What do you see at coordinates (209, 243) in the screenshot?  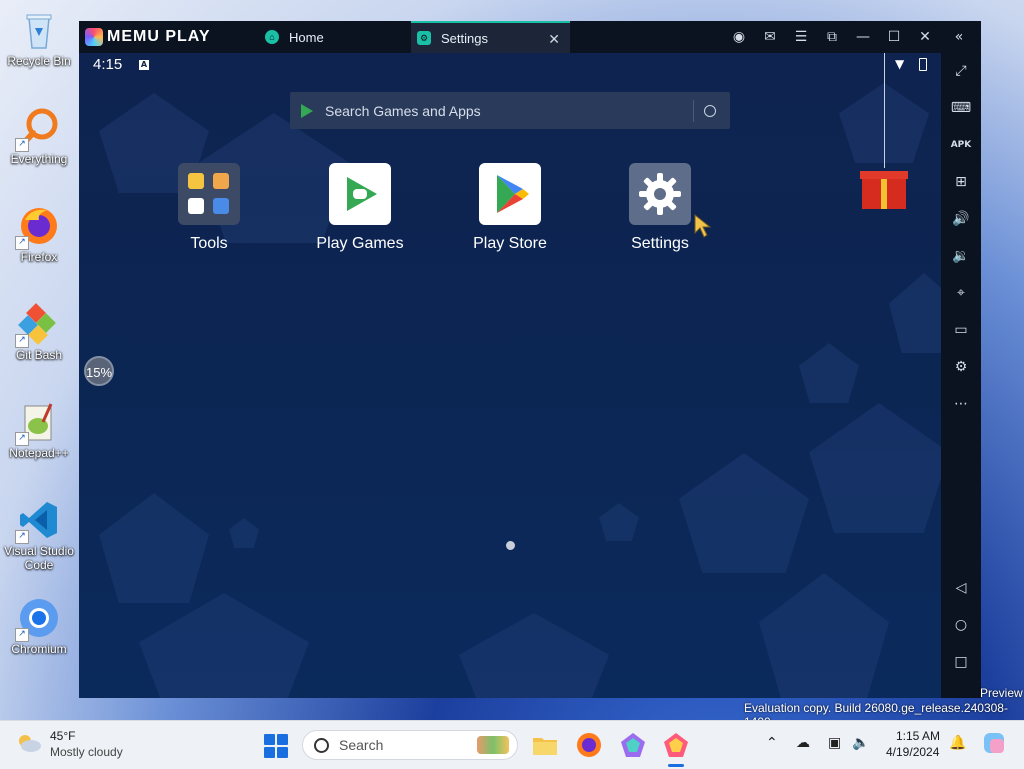 I see `app-label: Tools` at bounding box center [209, 243].